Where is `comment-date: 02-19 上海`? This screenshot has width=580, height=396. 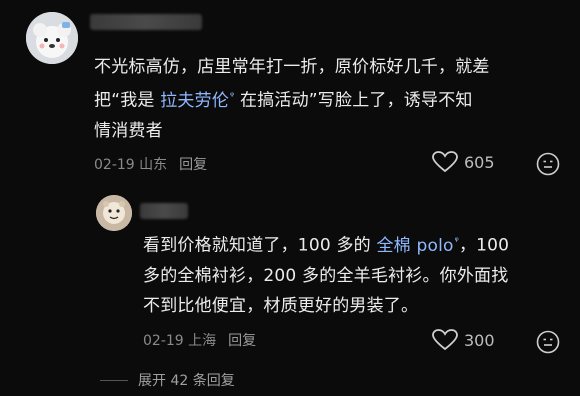 comment-date: 02-19 上海 is located at coordinates (180, 341).